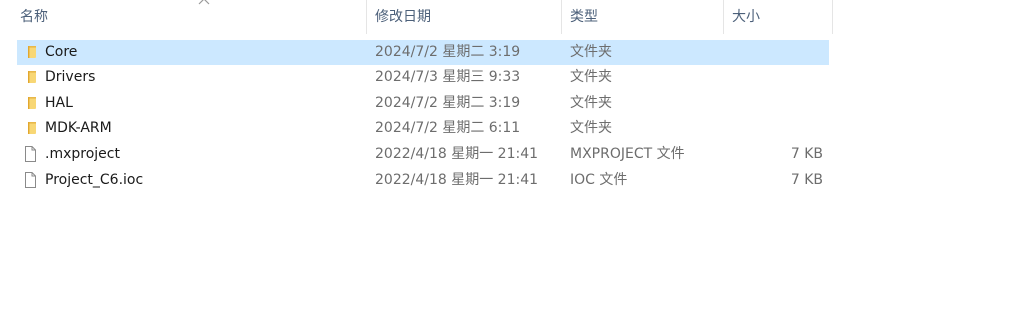 The height and width of the screenshot is (311, 1024). I want to click on column-header-type: 类型, so click(644, 17).